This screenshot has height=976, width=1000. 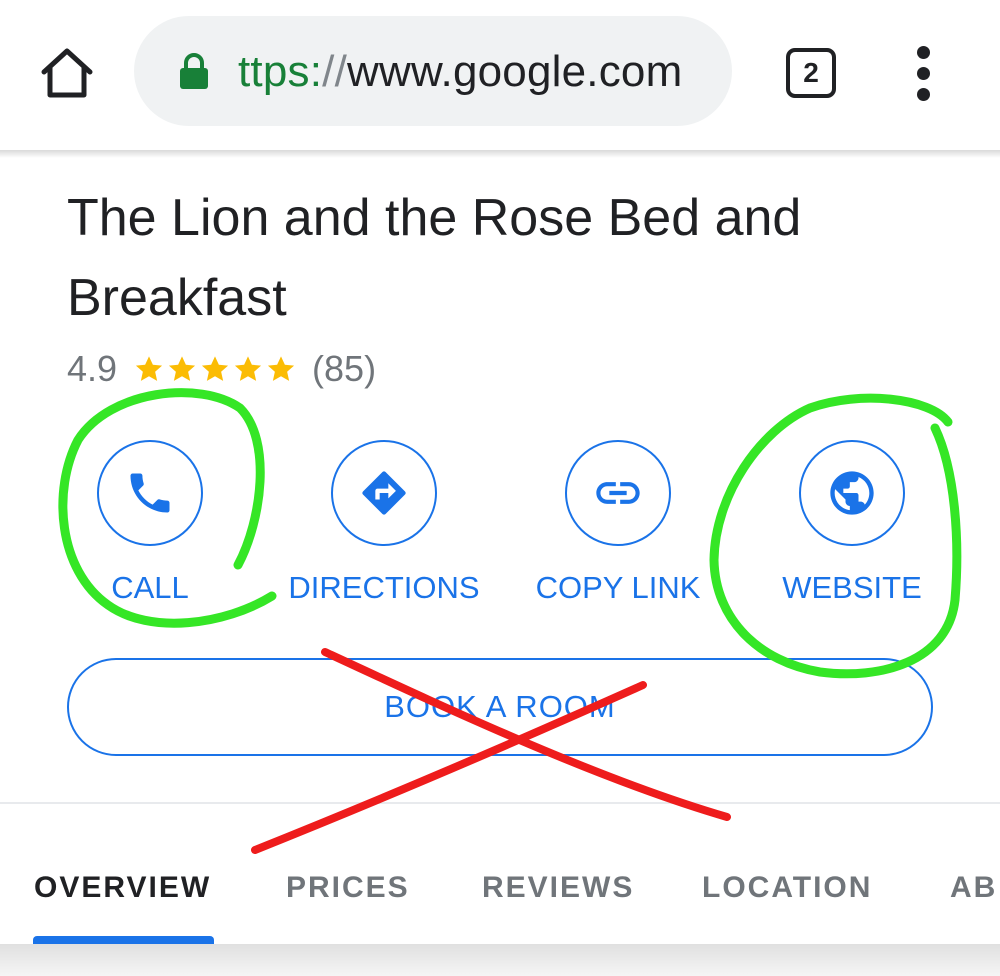 I want to click on website-button: WEBSITE, so click(x=852, y=530).